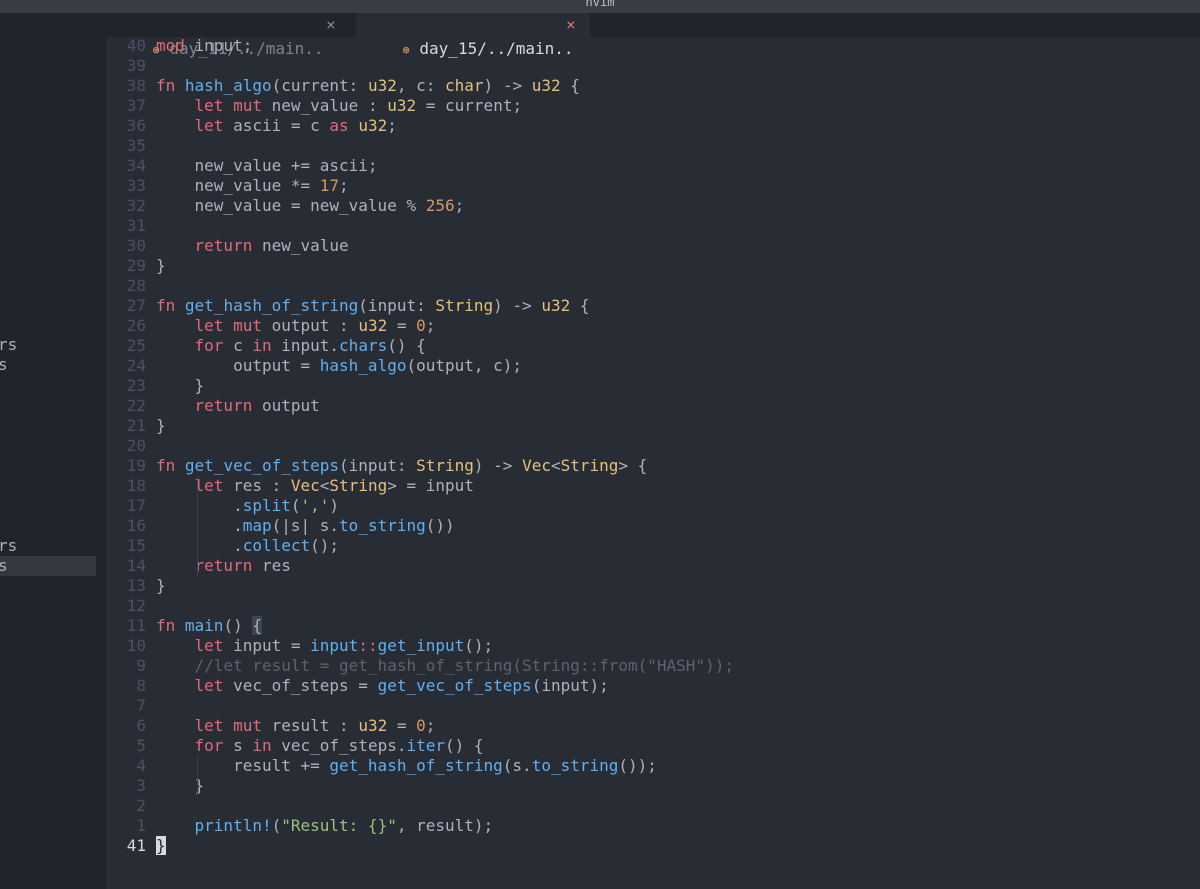 The height and width of the screenshot is (889, 1200). I want to click on line-number: 18, so click(136, 485).